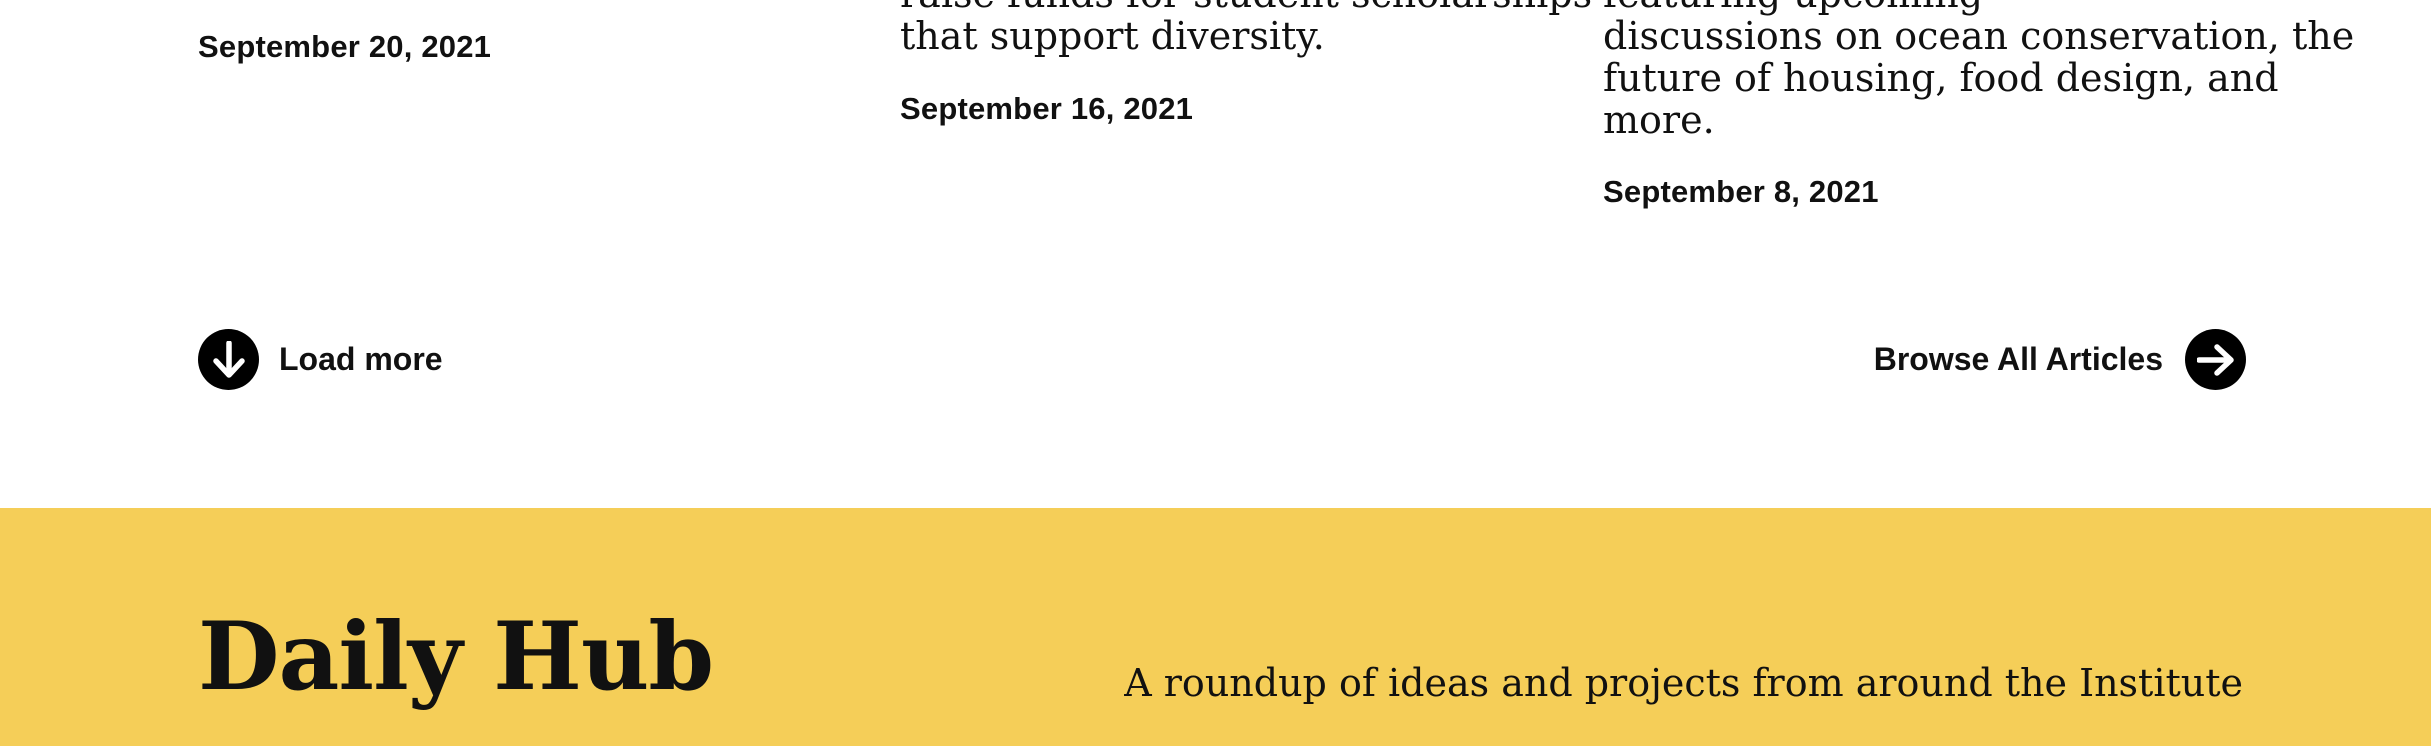 This screenshot has width=2431, height=746. What do you see at coordinates (456, 657) in the screenshot?
I see `daily-hub-title: Daily Hub` at bounding box center [456, 657].